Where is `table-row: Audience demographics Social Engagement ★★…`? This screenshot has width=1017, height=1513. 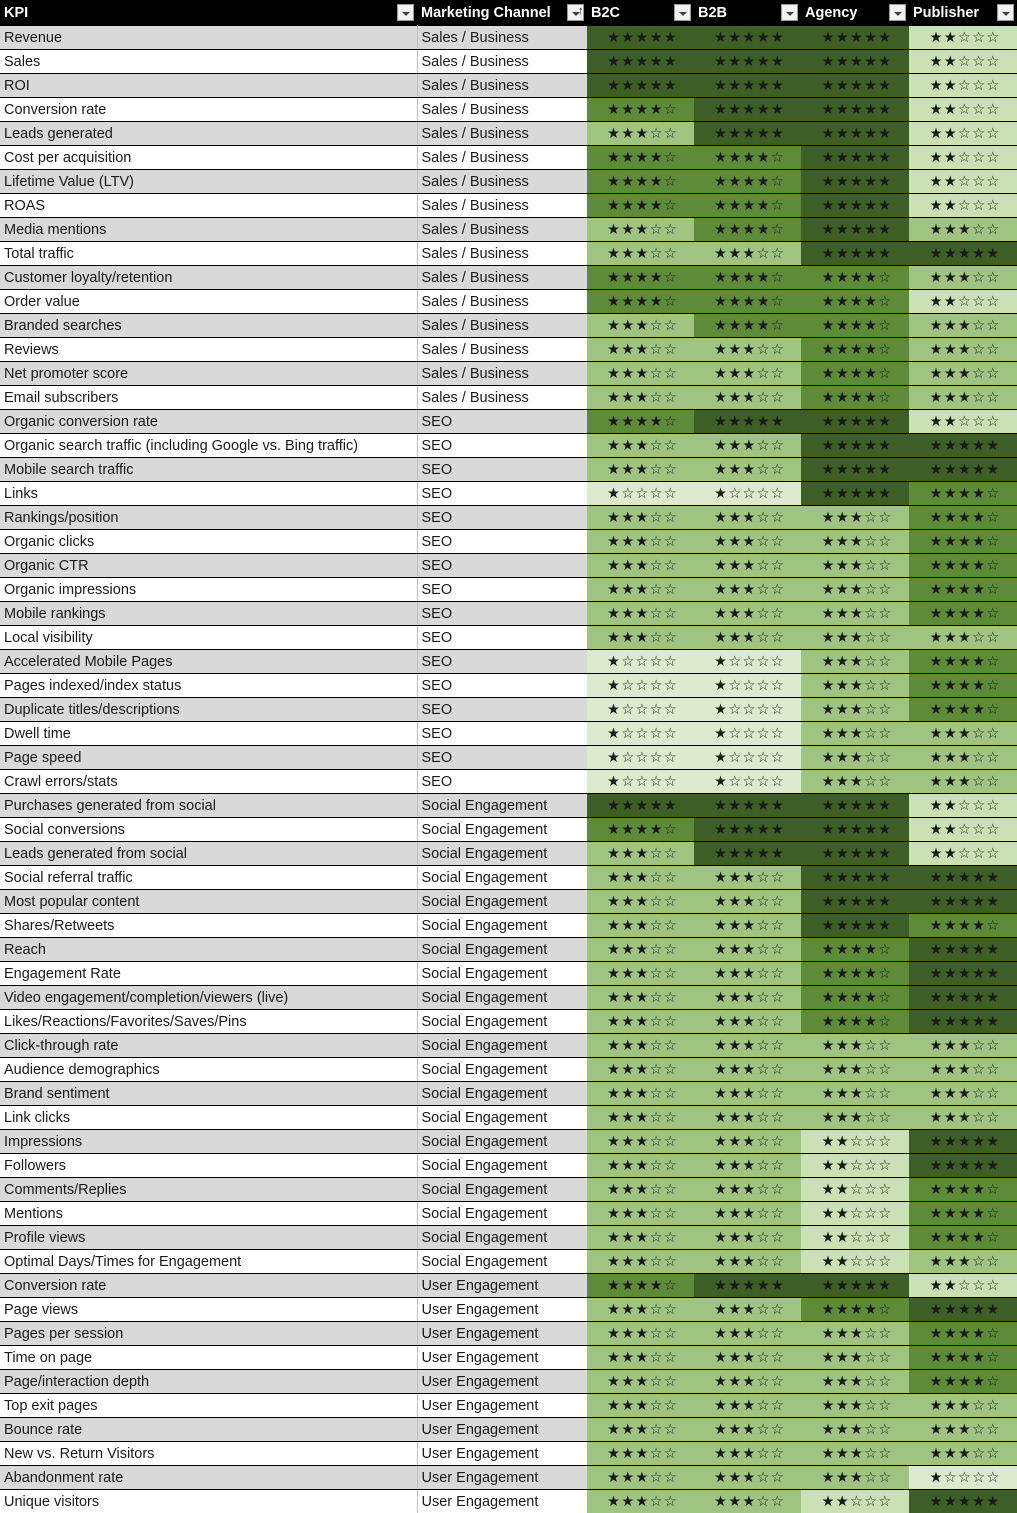
table-row: Audience demographics Social Engagement ★★… is located at coordinates (508, 1069).